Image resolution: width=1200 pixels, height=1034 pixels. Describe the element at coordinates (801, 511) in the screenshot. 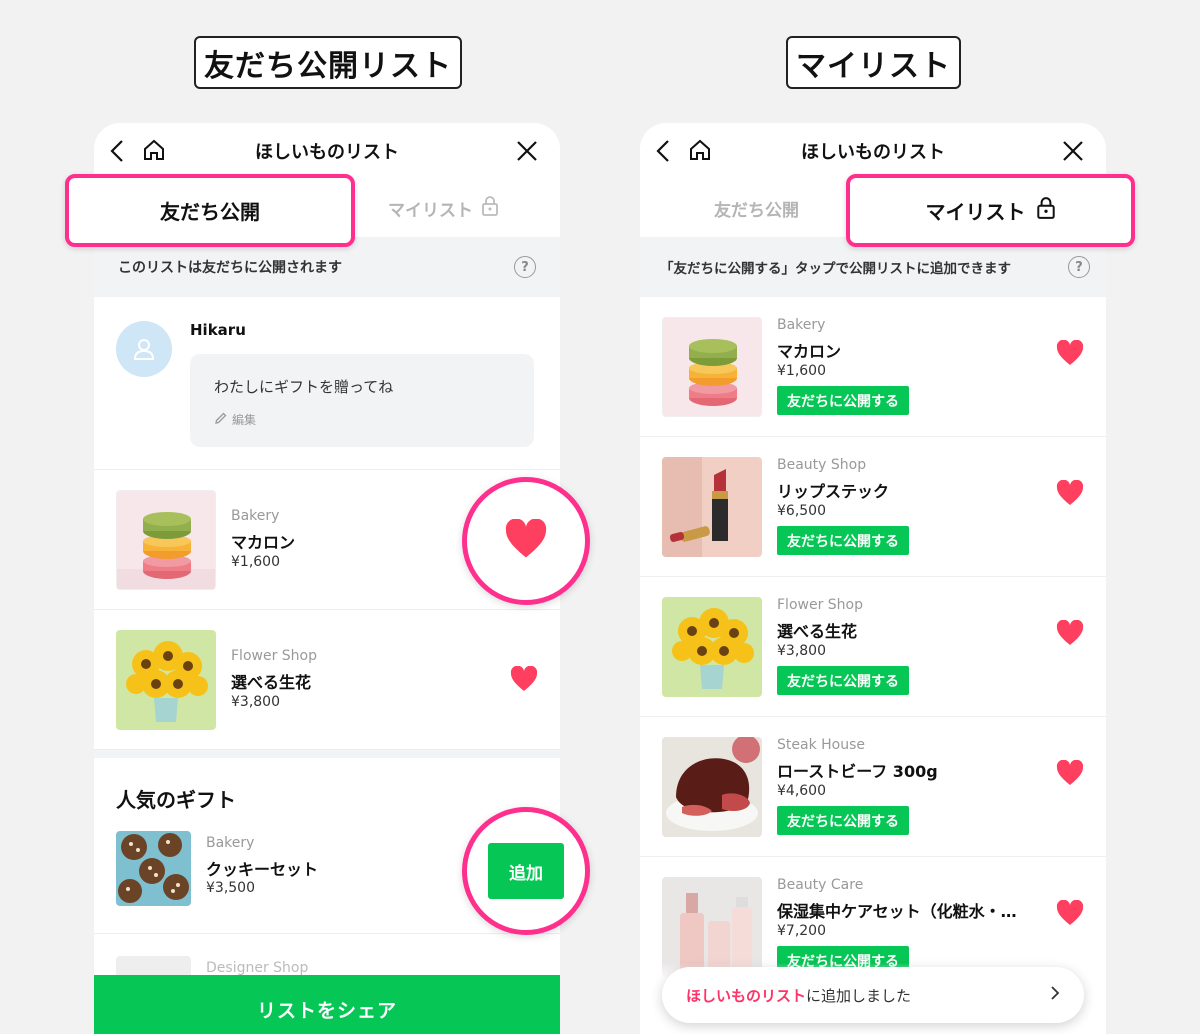

I see `product-price: ¥6,500` at that location.